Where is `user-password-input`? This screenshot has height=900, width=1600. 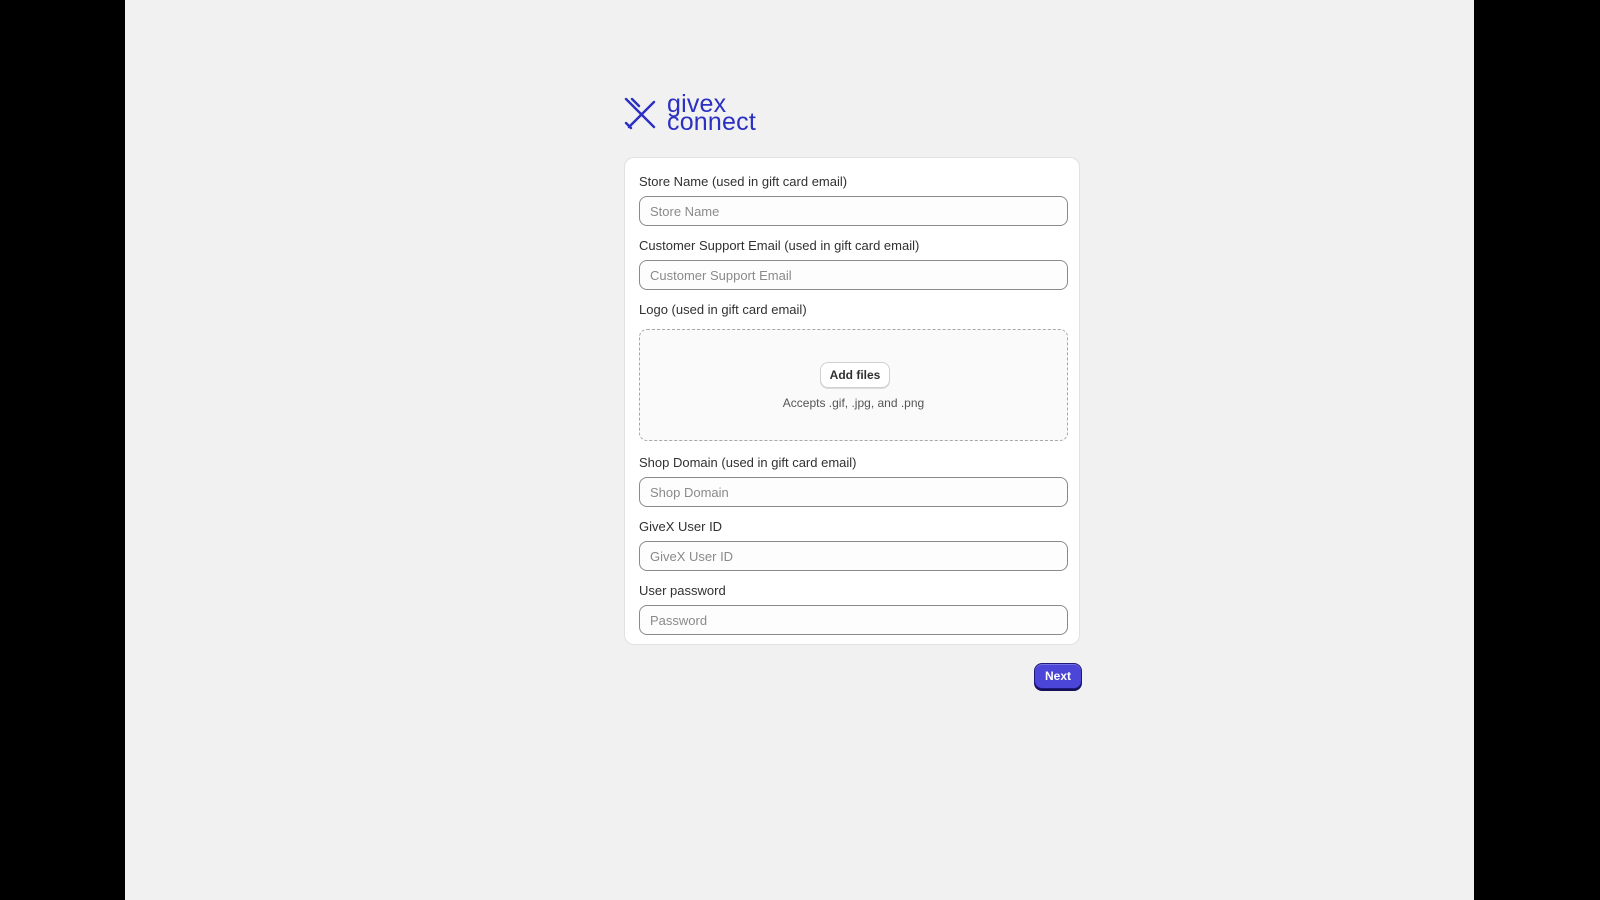 user-password-input is located at coordinates (853, 620).